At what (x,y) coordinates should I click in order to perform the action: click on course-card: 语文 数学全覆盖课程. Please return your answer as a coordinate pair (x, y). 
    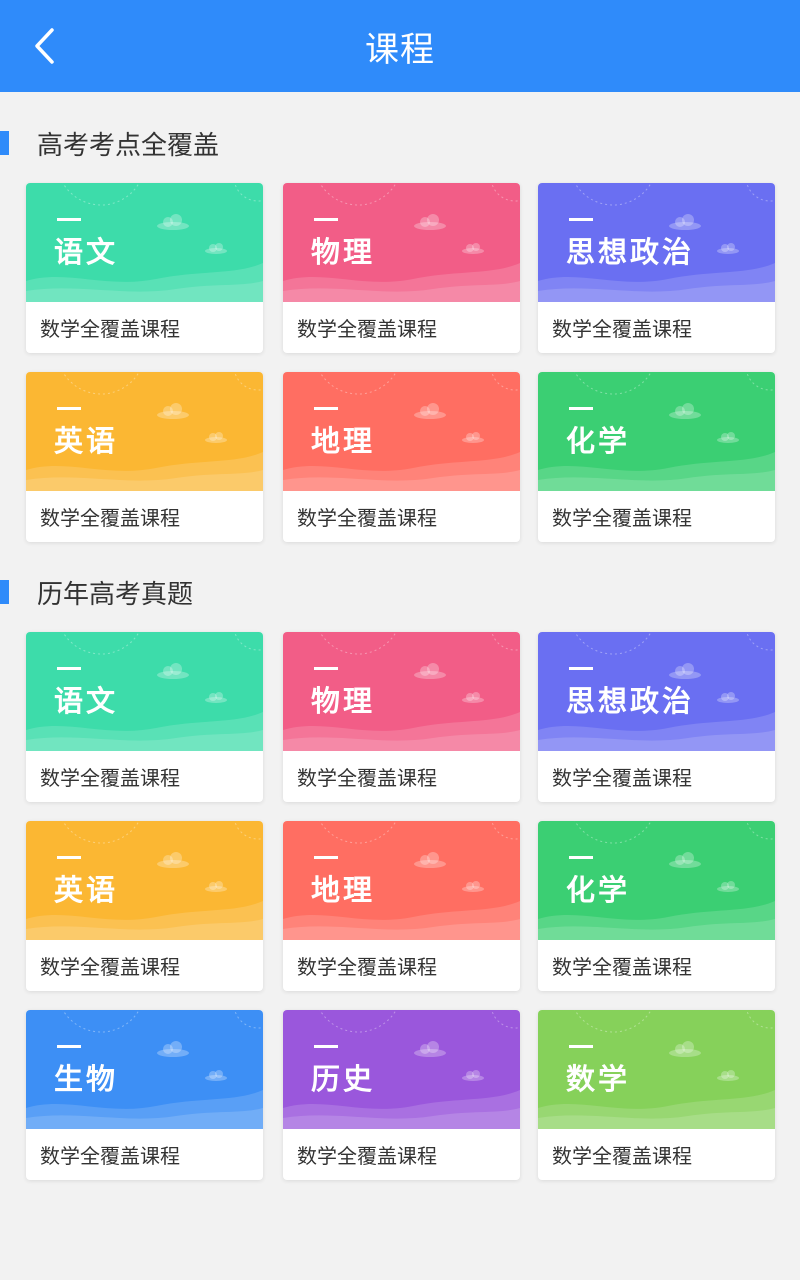
    Looking at the image, I should click on (144, 268).